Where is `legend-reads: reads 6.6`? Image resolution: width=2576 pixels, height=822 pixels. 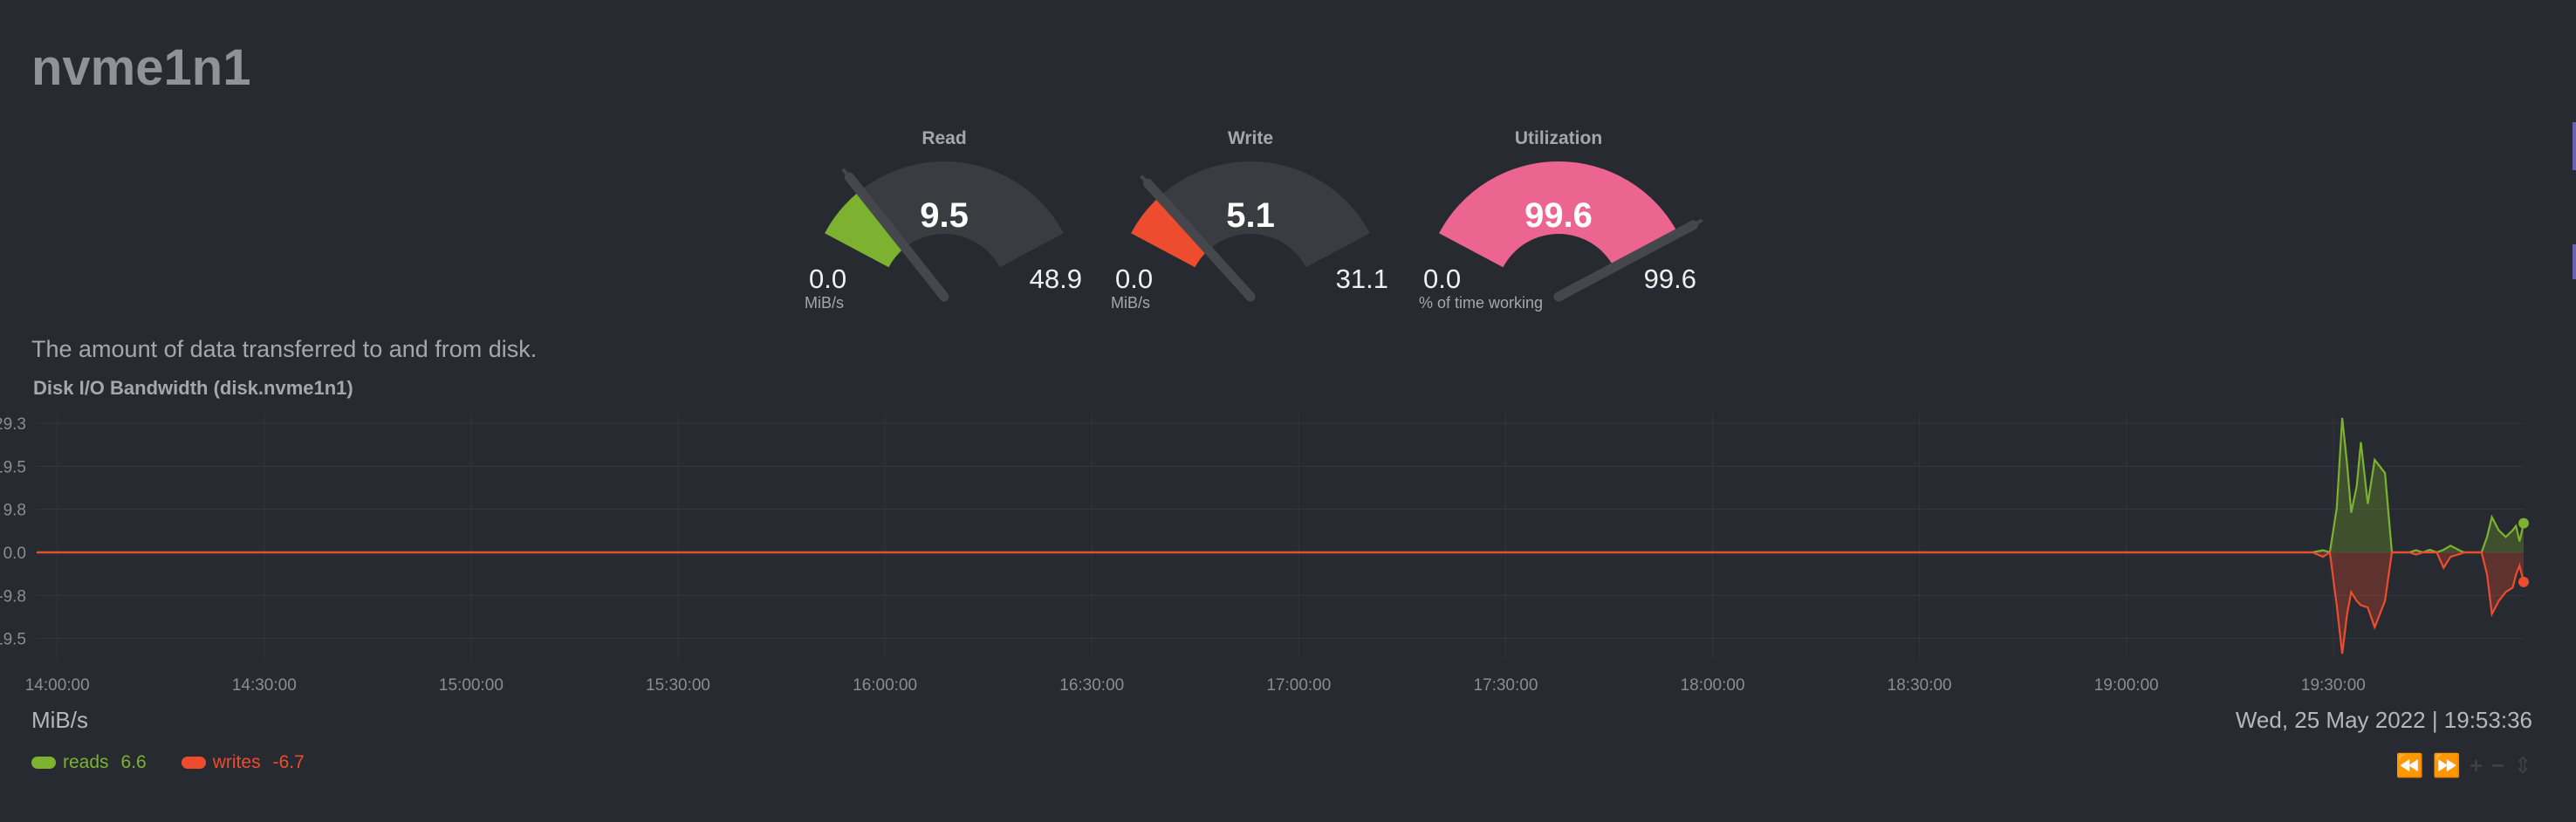
legend-reads: reads 6.6 is located at coordinates (89, 763).